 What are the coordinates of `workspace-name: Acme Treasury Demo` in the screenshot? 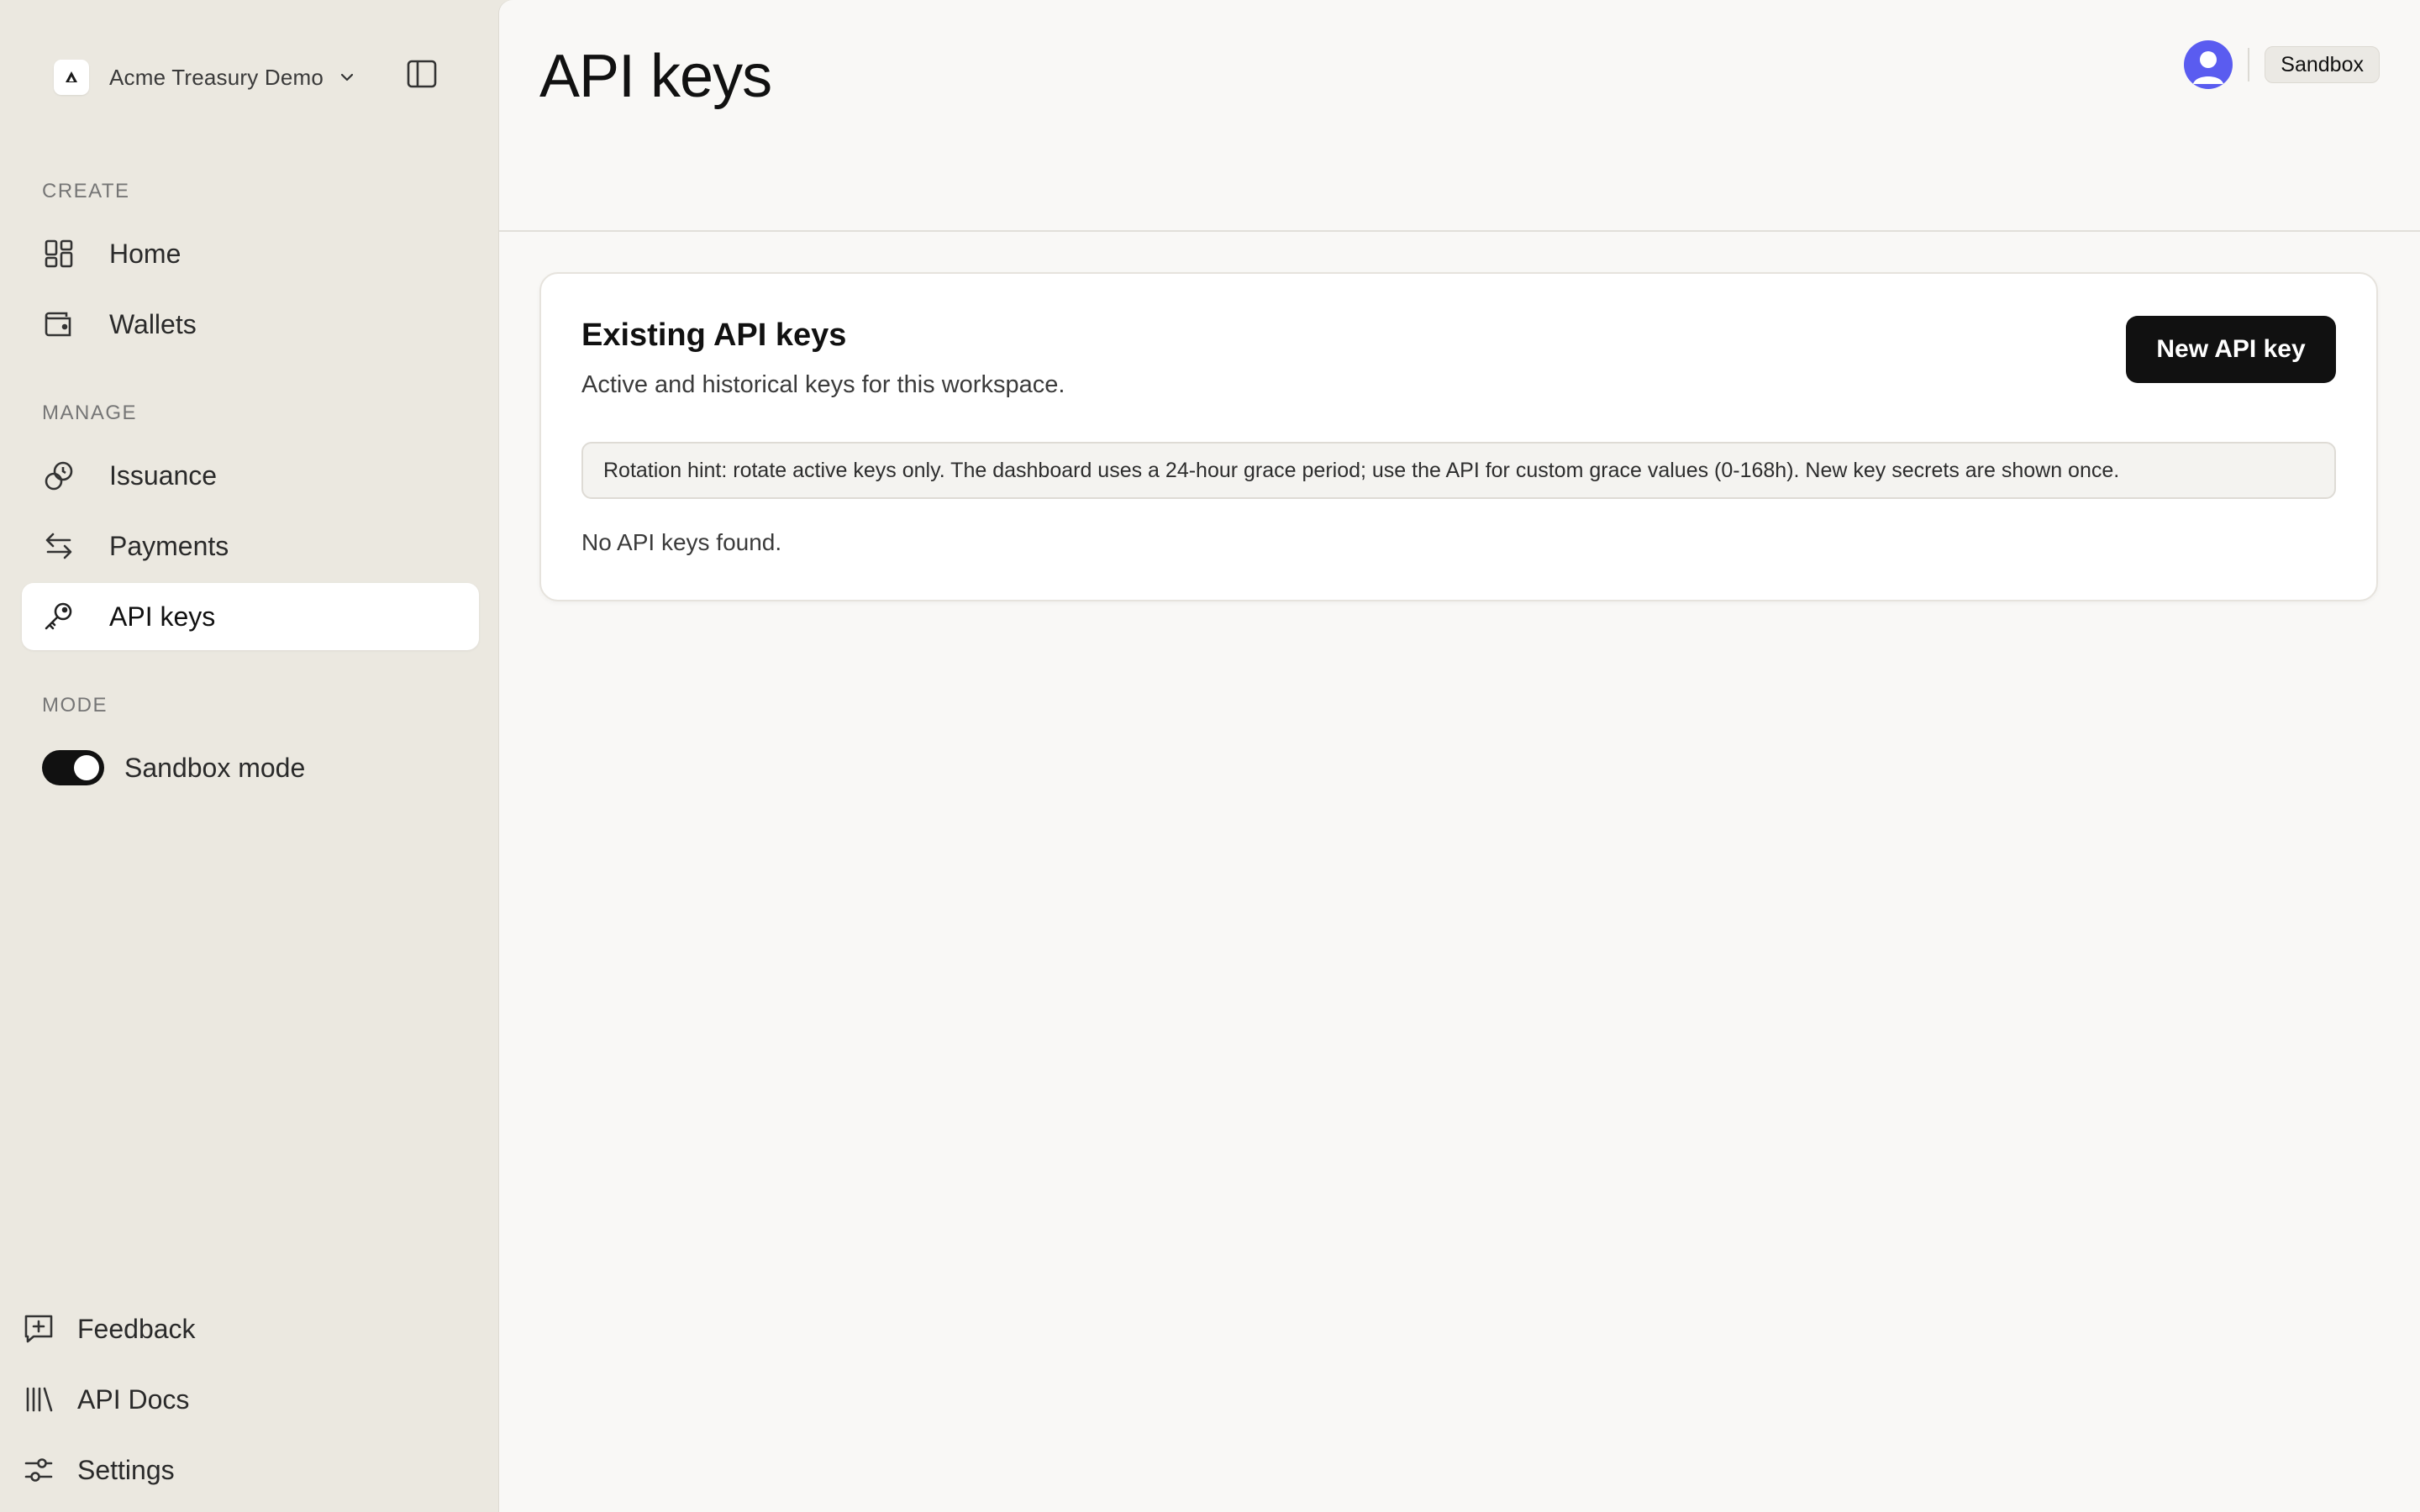 It's located at (217, 77).